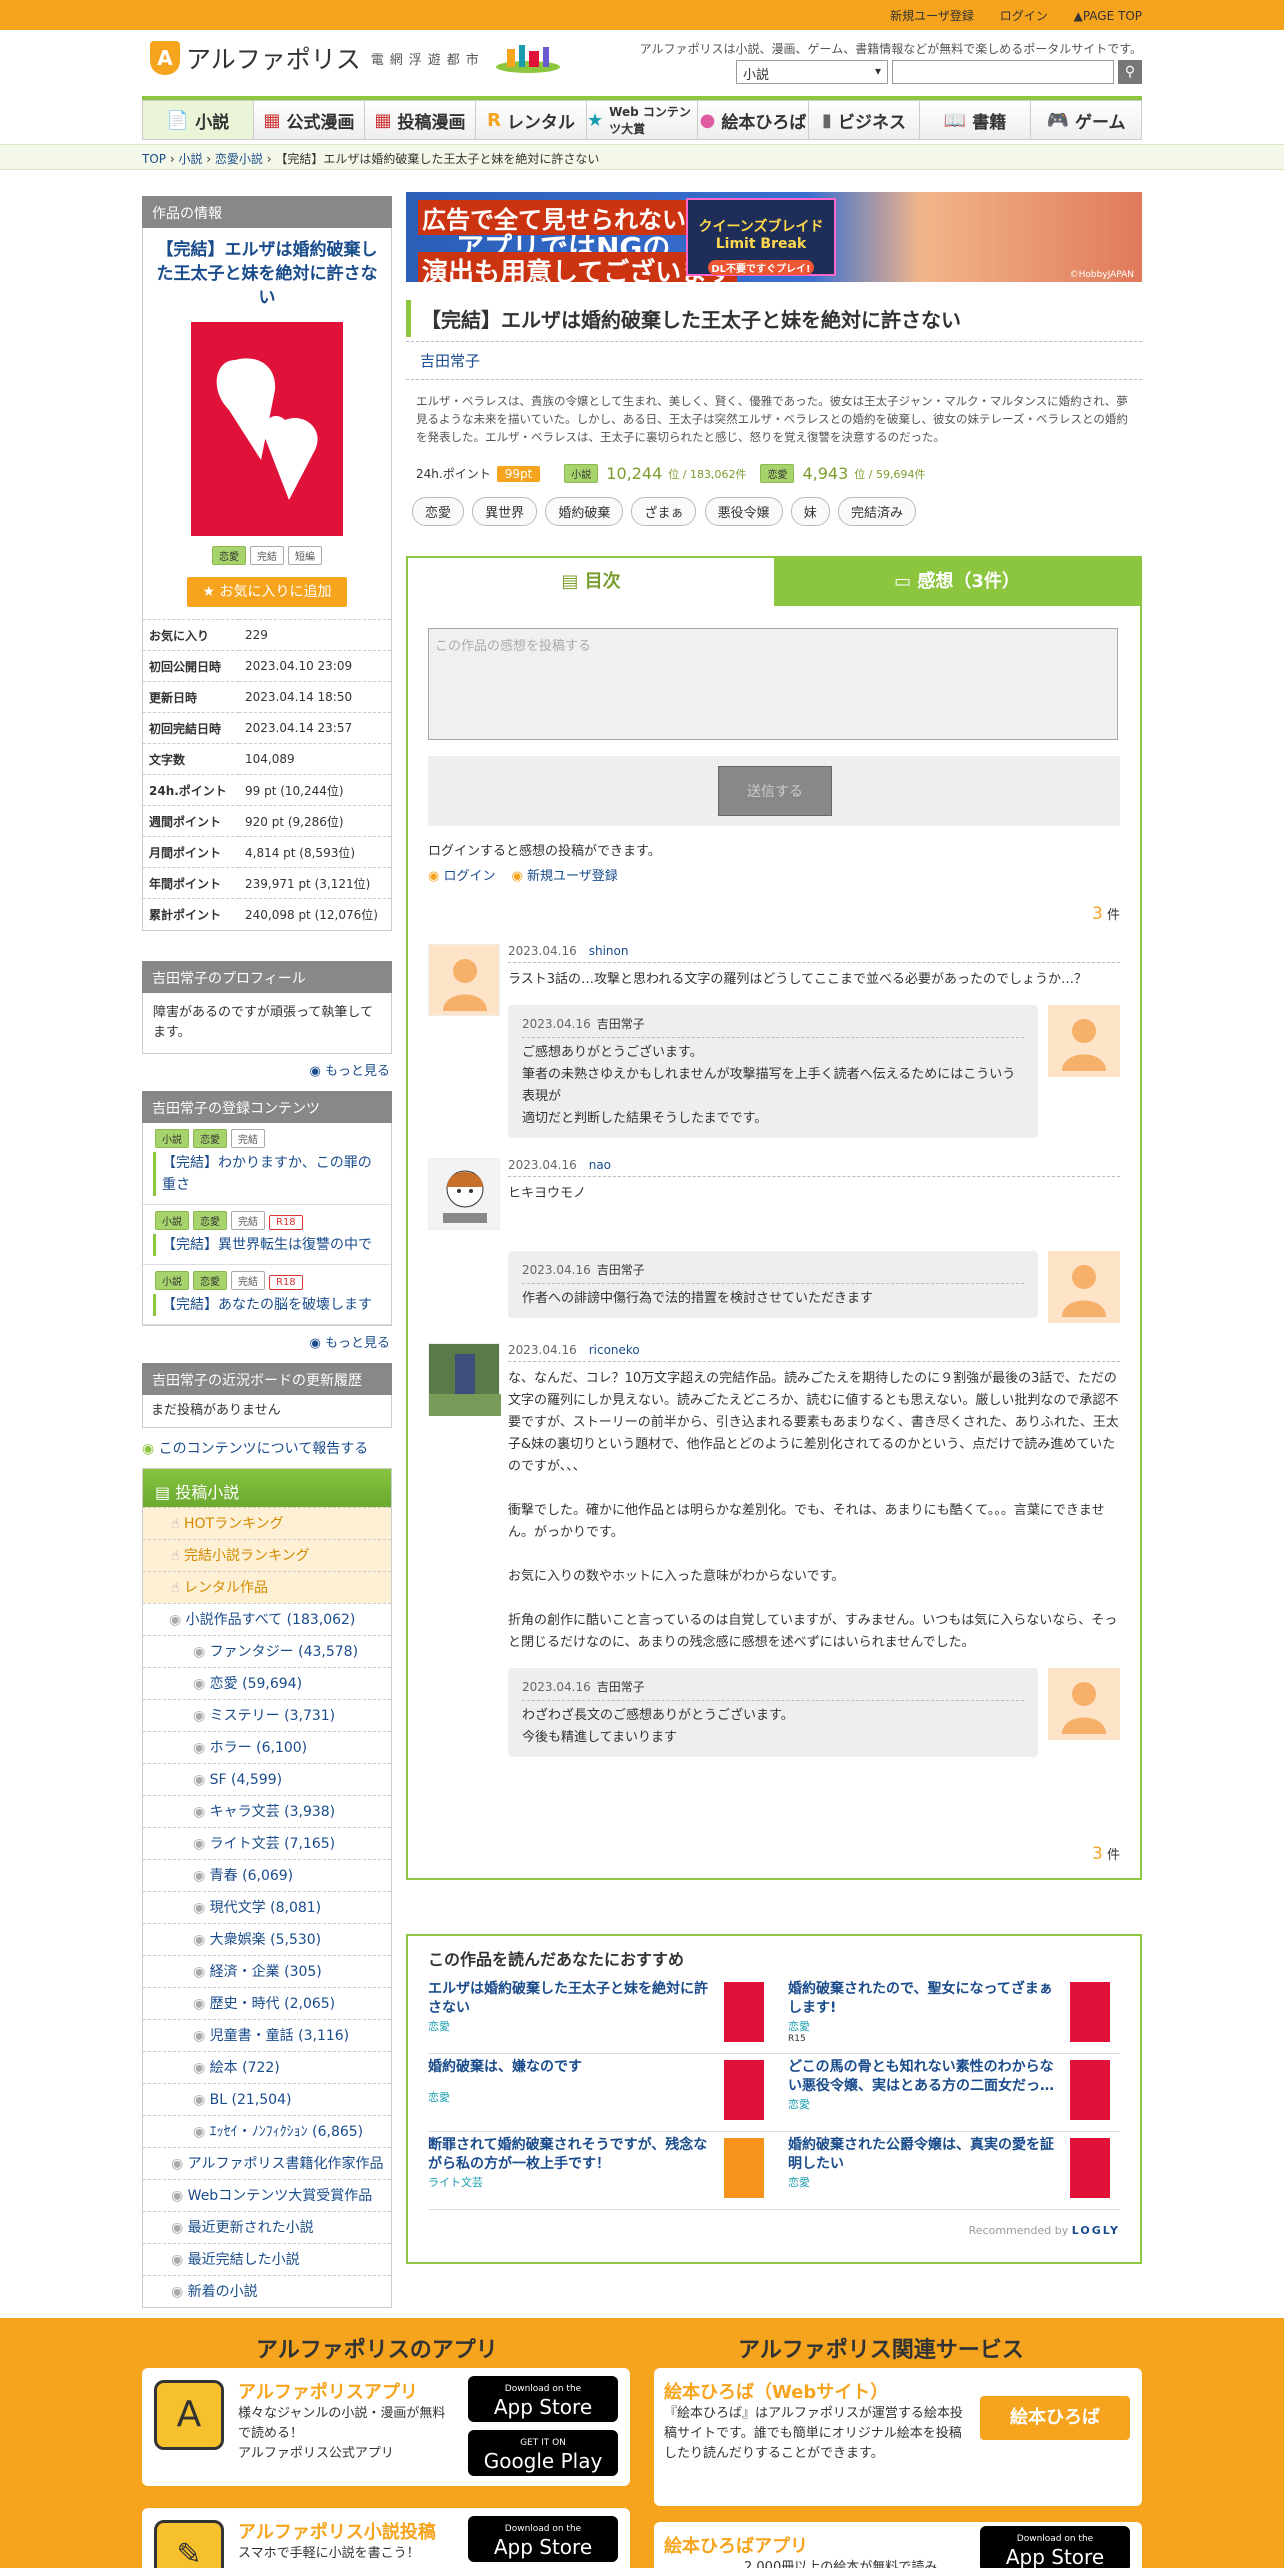 This screenshot has width=1284, height=2568. Describe the element at coordinates (267, 1650) in the screenshot. I see `category-item: ◉ ファンタジー (43,578)` at that location.